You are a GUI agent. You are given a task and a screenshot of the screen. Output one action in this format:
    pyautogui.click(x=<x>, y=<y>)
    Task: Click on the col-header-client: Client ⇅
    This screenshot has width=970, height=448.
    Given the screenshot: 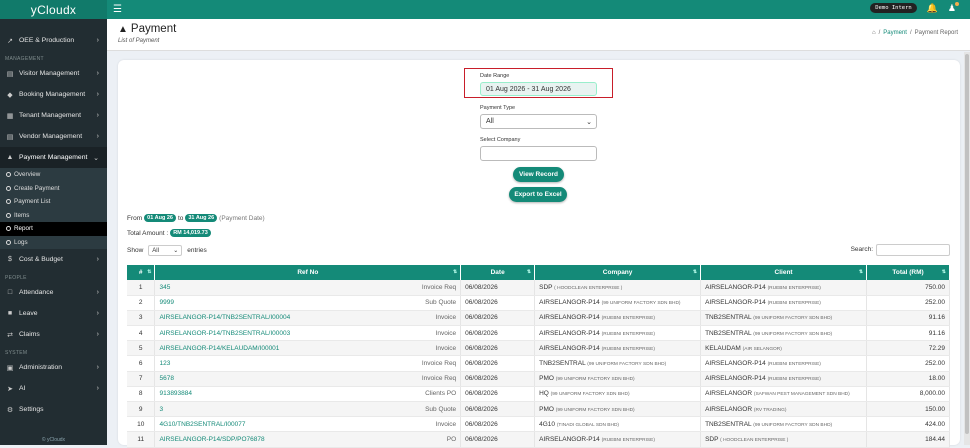 What is the action you would take?
    pyautogui.click(x=784, y=272)
    